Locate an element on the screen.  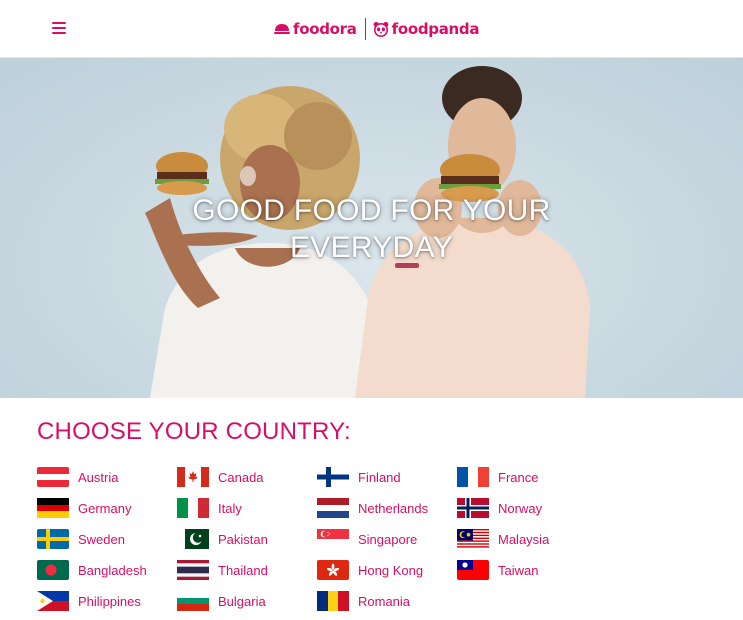
country-link-malaysia: Malaysia is located at coordinates (503, 539).